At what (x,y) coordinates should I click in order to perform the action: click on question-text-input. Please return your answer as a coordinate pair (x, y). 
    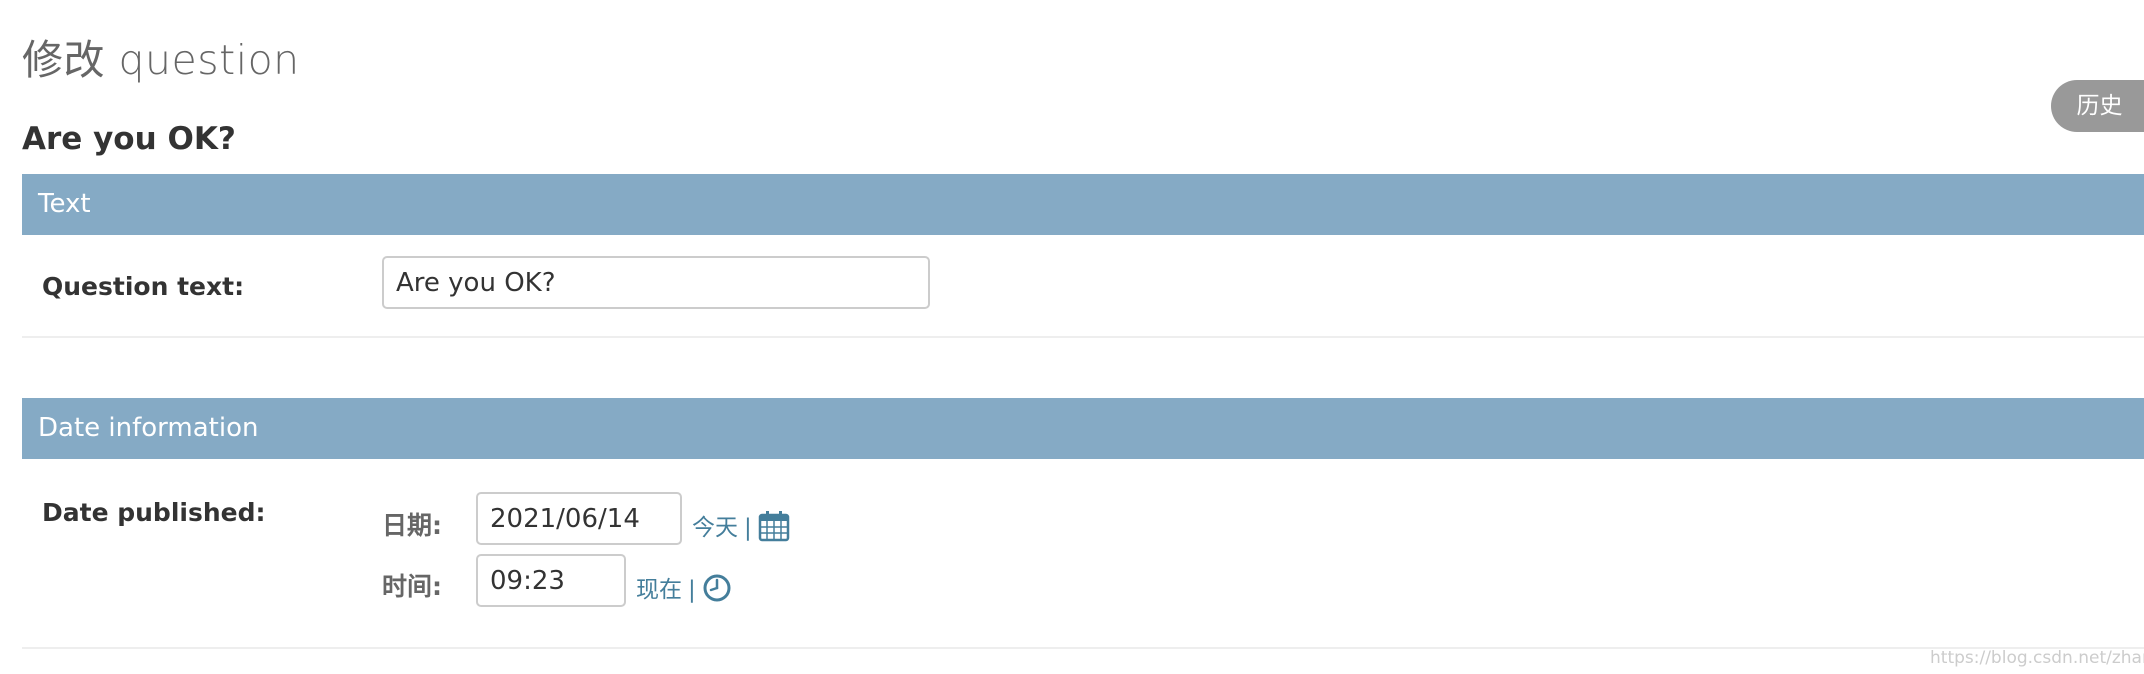
    Looking at the image, I should click on (656, 282).